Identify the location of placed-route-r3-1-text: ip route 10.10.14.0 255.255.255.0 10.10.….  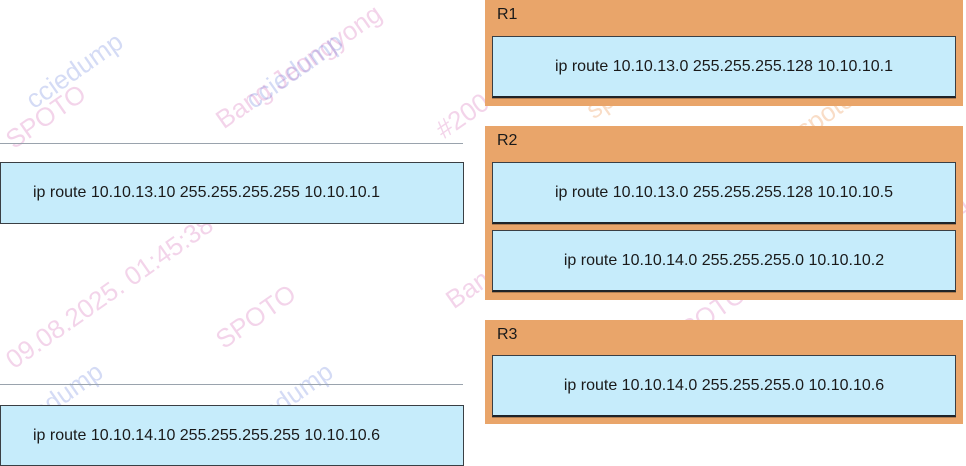
(724, 385).